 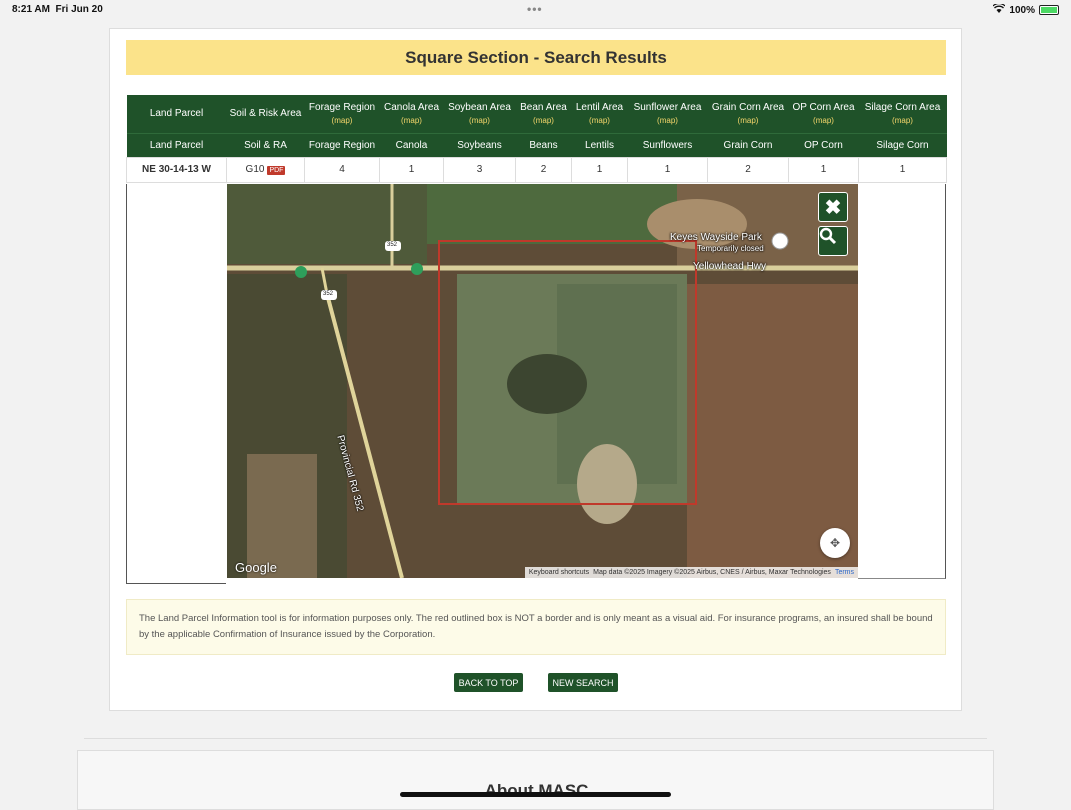 What do you see at coordinates (479, 169) in the screenshot?
I see `value-cell: 3` at bounding box center [479, 169].